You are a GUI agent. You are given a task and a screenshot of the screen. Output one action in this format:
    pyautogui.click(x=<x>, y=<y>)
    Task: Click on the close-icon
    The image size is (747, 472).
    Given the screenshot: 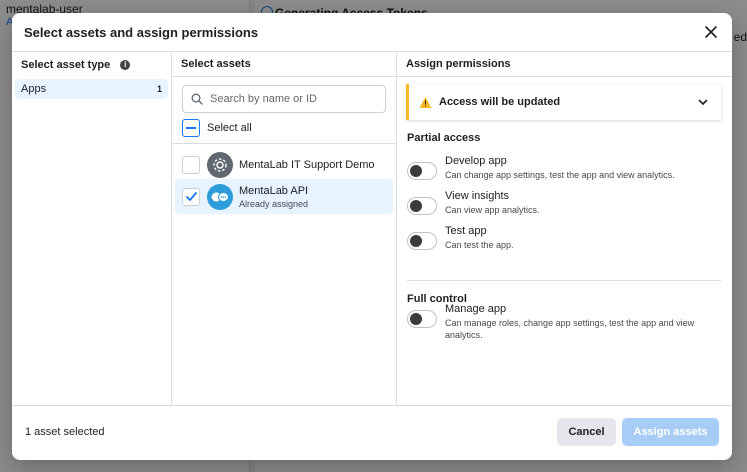 What is the action you would take?
    pyautogui.click(x=711, y=32)
    